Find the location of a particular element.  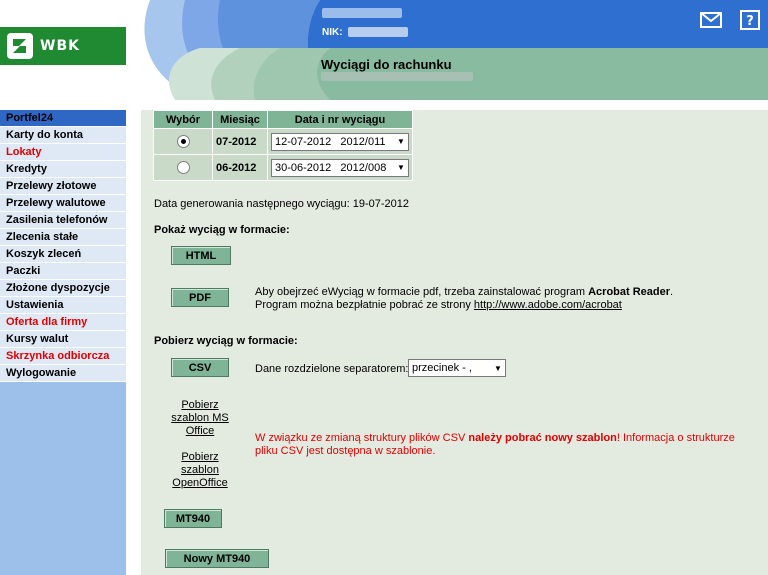

openoffice-template-link: Pobierz szablon OpenOffice is located at coordinates (200, 470).